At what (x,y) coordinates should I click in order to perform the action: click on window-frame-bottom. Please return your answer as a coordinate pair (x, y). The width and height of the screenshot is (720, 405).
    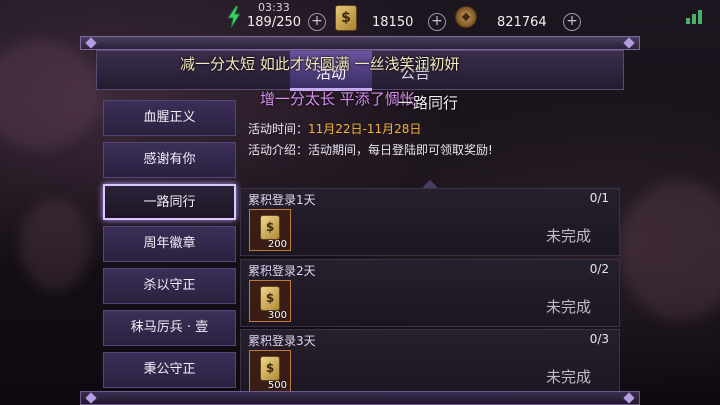
    Looking at the image, I should click on (360, 398).